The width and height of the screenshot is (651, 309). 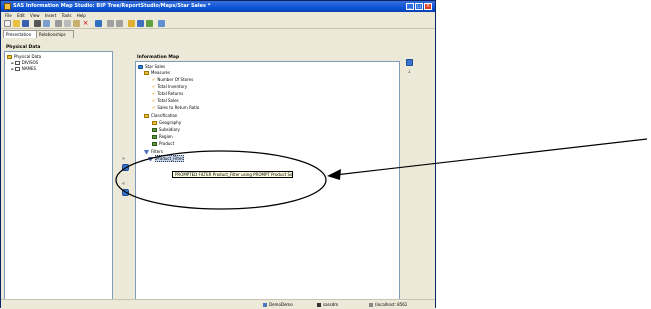 What do you see at coordinates (98, 23) in the screenshot?
I see `properties-icon` at bounding box center [98, 23].